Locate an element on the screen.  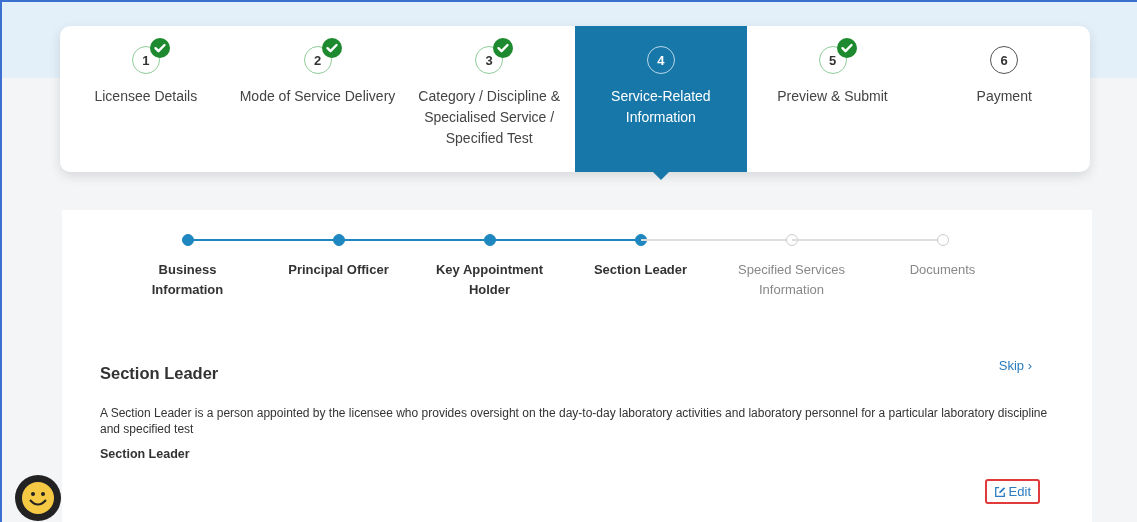
substep-label: Principal Officer is located at coordinates (338, 270).